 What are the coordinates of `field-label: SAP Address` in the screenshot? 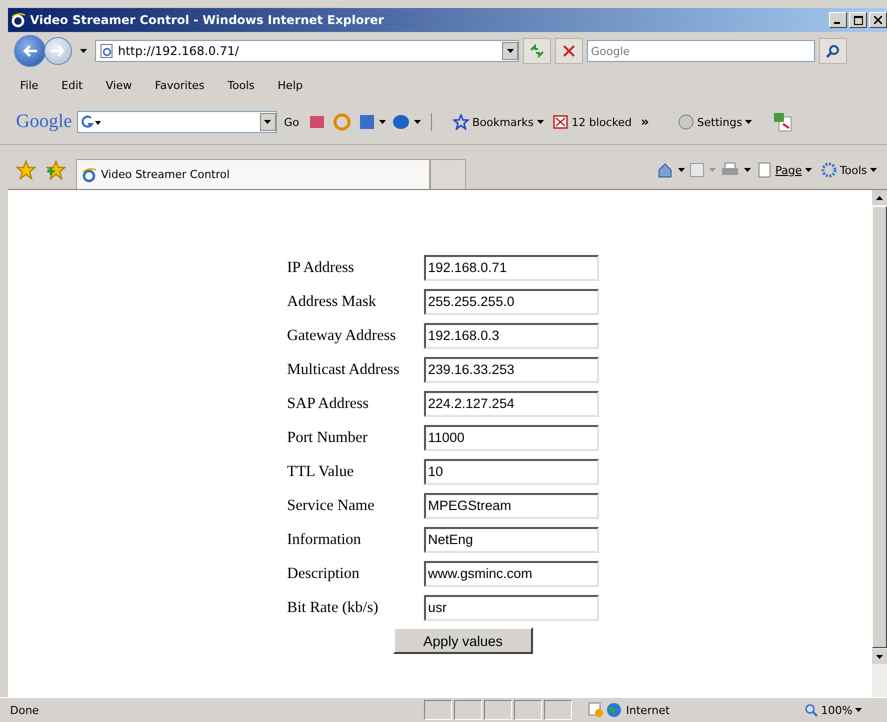 It's located at (328, 403).